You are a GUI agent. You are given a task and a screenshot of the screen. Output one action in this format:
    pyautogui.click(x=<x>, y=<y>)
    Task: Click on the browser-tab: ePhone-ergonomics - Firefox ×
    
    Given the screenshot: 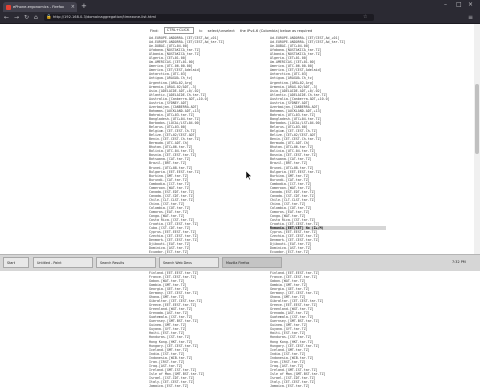 What is the action you would take?
    pyautogui.click(x=40, y=7)
    